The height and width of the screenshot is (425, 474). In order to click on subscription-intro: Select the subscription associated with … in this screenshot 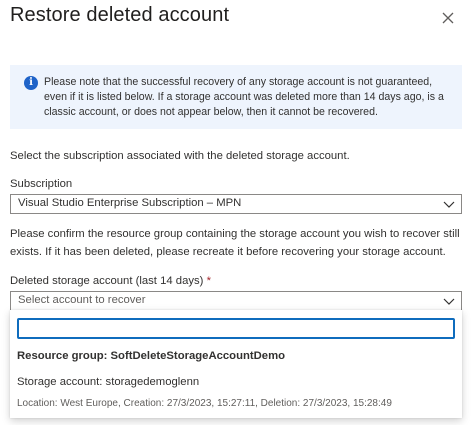, I will do `click(180, 156)`.